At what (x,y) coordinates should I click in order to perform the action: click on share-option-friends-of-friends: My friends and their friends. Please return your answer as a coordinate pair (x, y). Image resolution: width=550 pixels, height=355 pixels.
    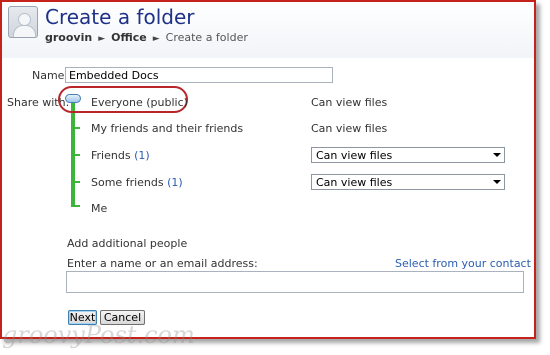
    Looking at the image, I should click on (167, 128).